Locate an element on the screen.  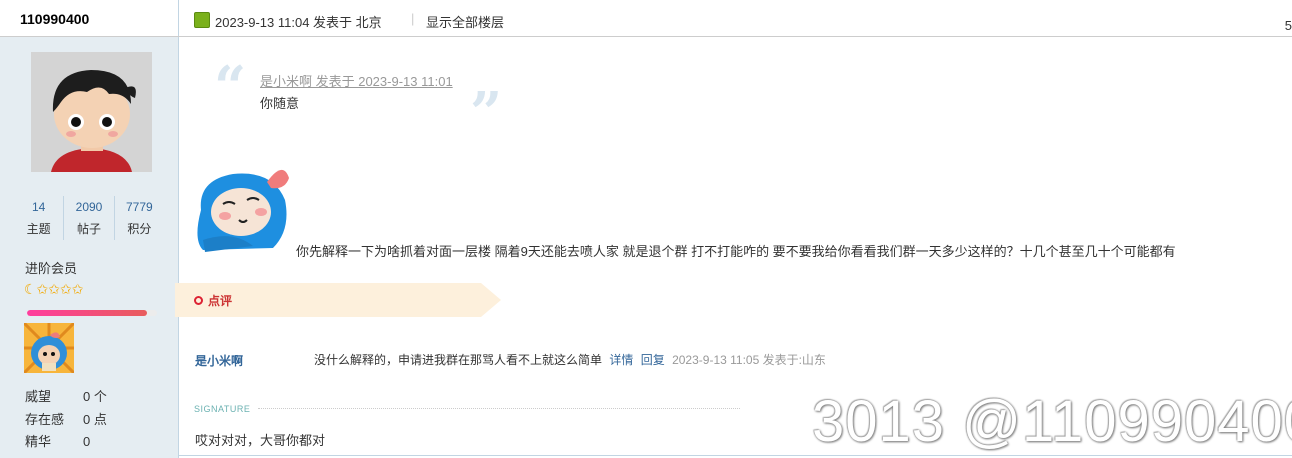
comment-reply-link: 回复 is located at coordinates (653, 360).